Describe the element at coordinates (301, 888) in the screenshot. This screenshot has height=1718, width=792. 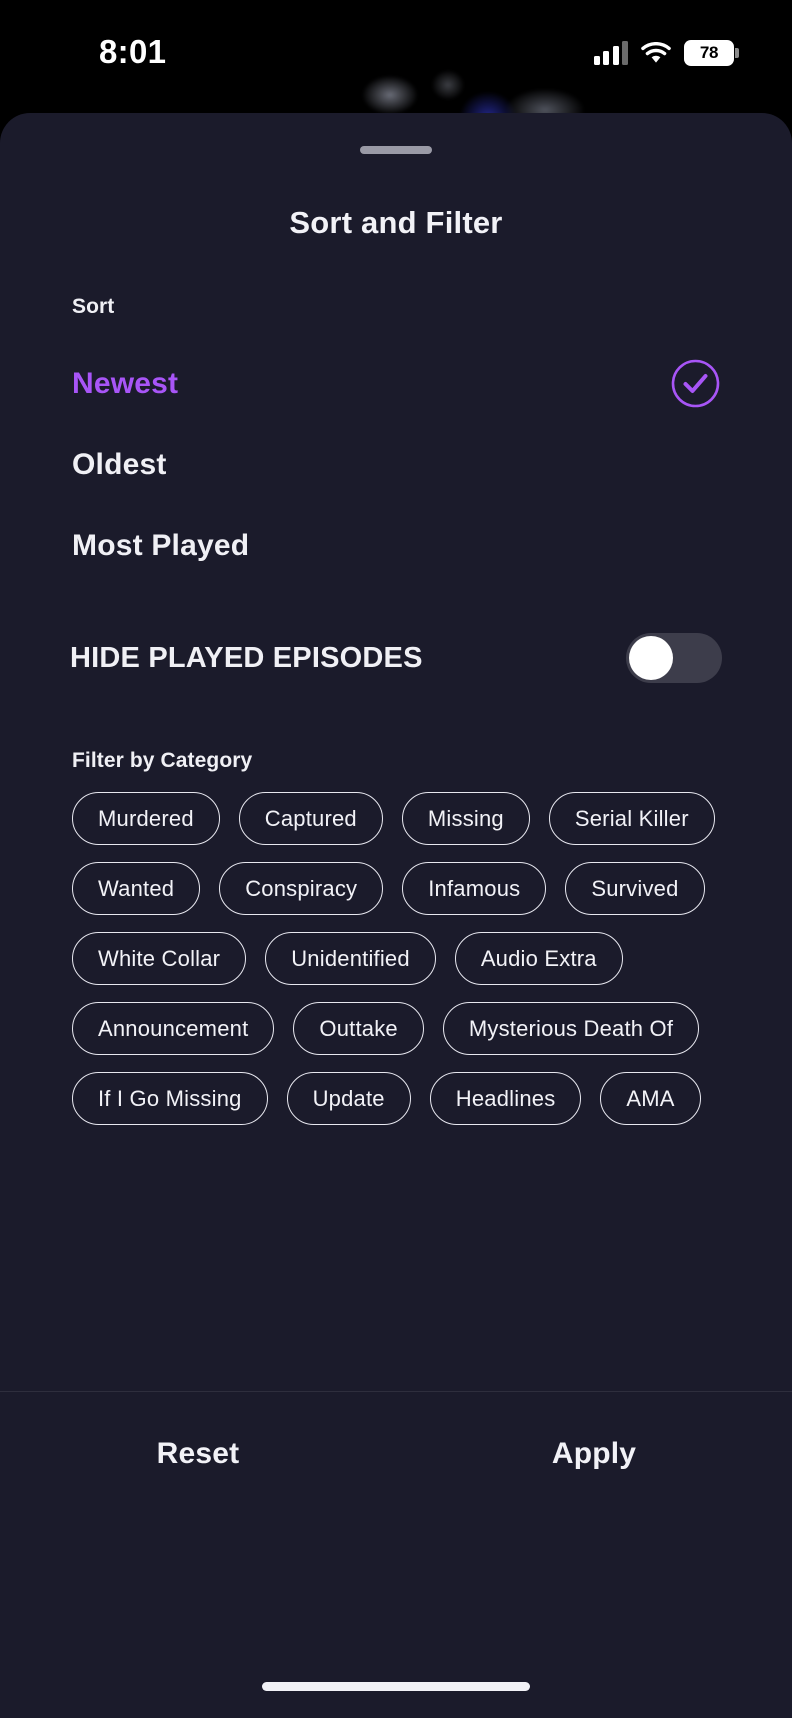
I see `category-chip: Conspiracy` at that location.